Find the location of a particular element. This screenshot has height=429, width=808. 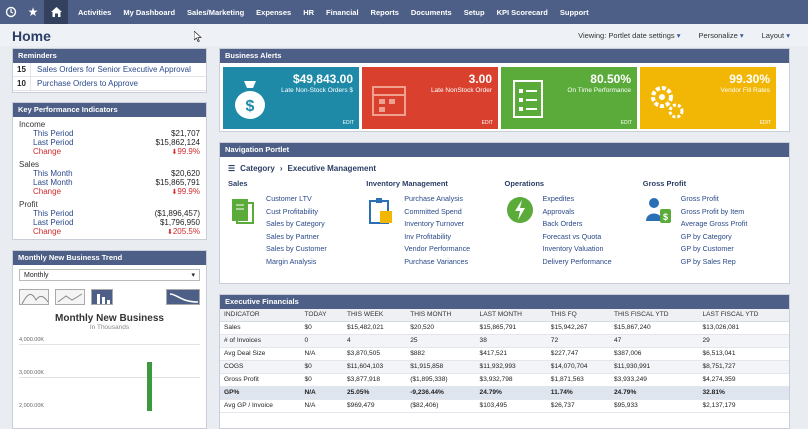

nav-link: Cust Profitability is located at coordinates (296, 212).